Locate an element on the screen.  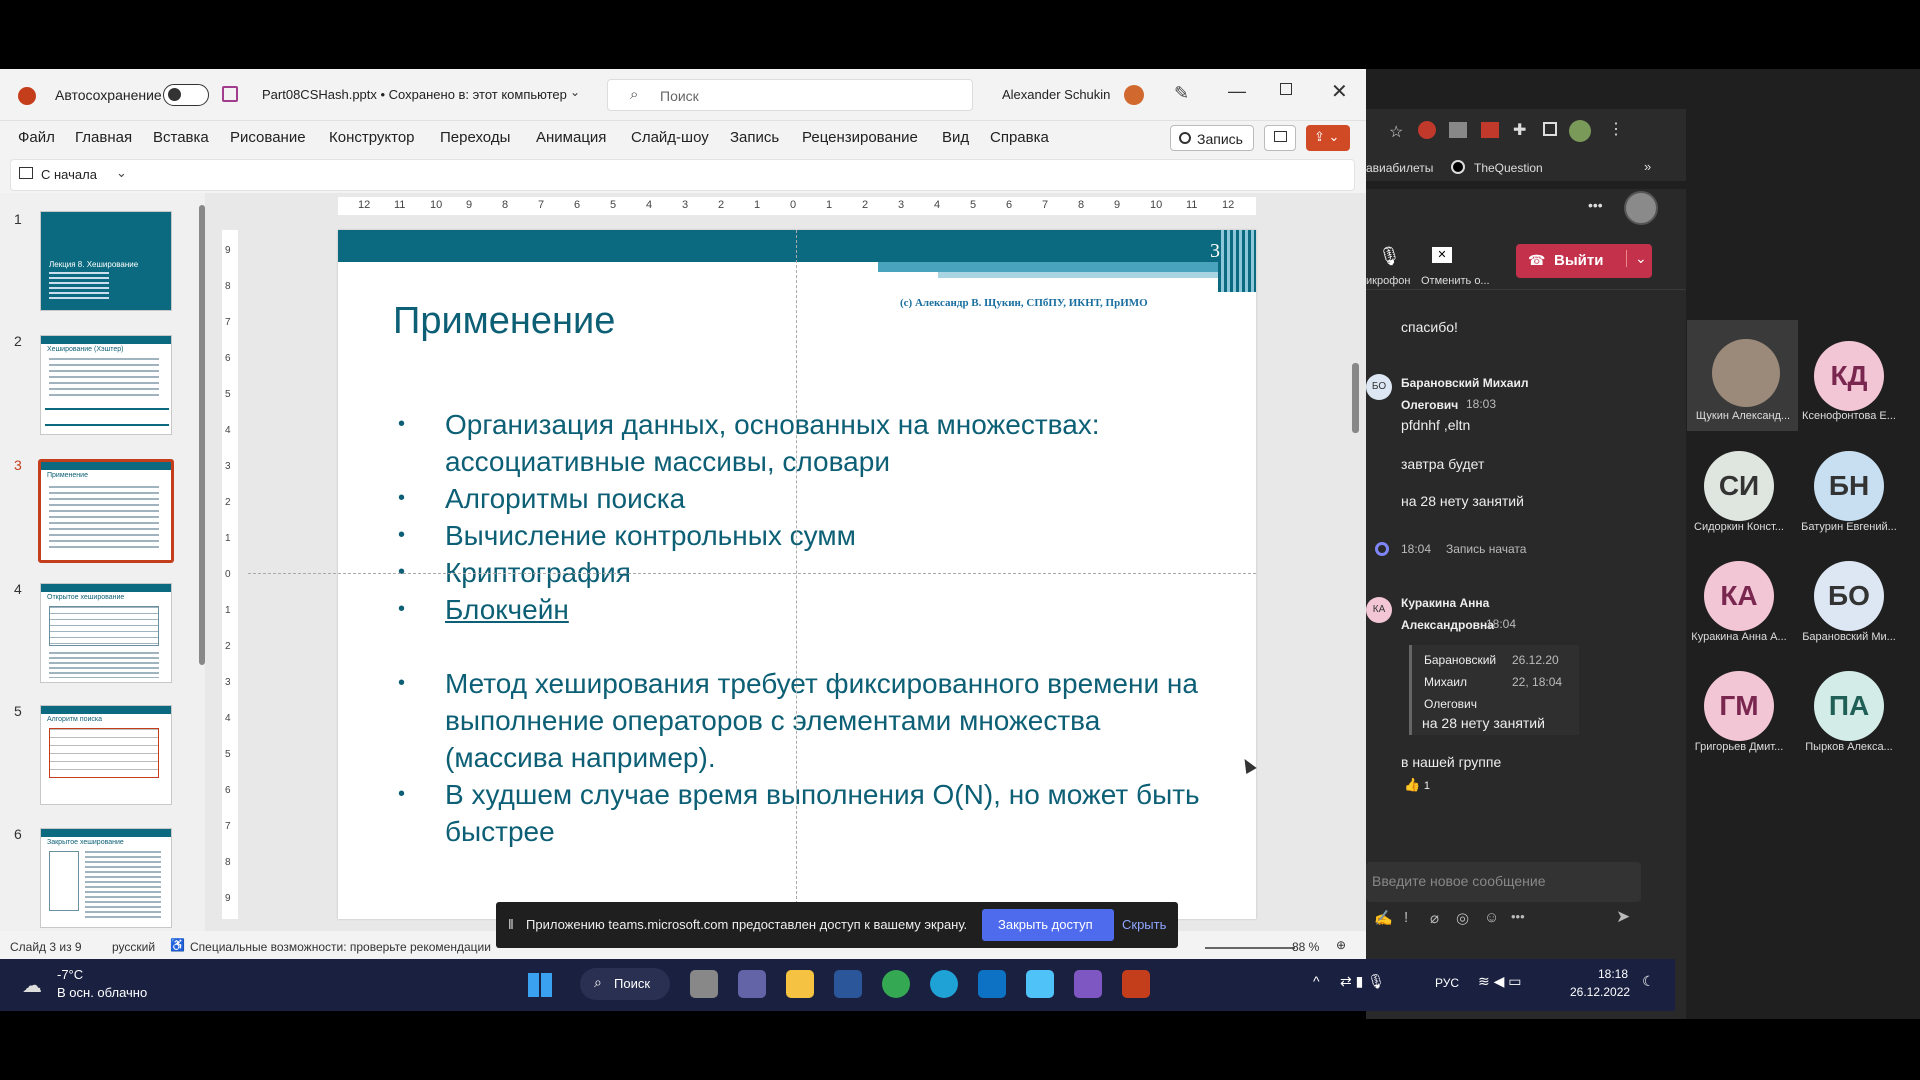
close-icon: ✕ is located at coordinates (1339, 91).